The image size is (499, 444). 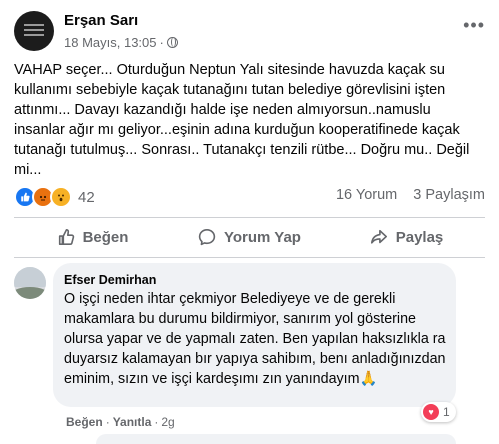 I want to click on reaction-summary: 42, so click(x=54, y=197).